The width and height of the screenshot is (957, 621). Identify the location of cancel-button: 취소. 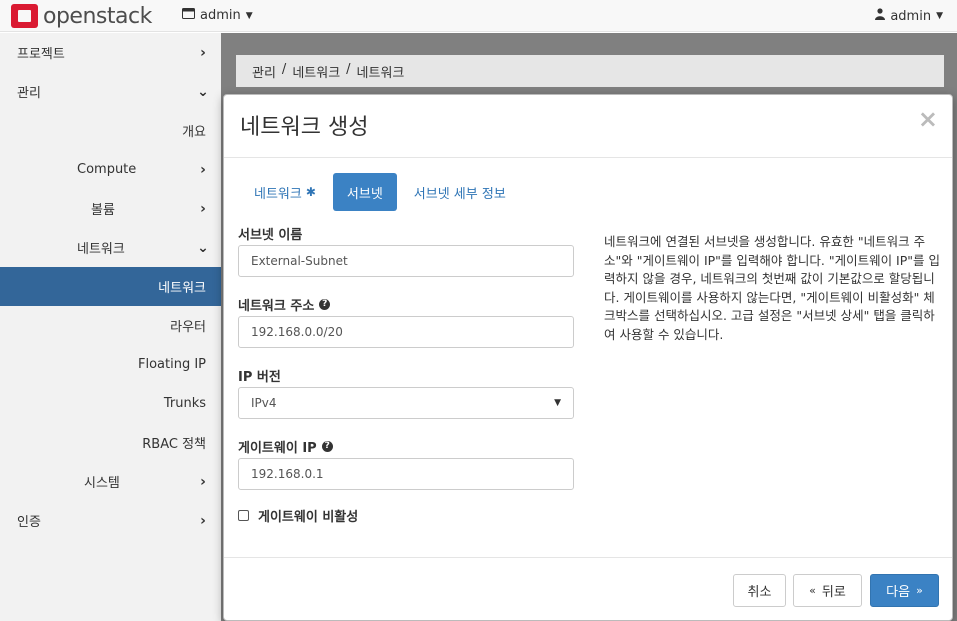
(759, 590).